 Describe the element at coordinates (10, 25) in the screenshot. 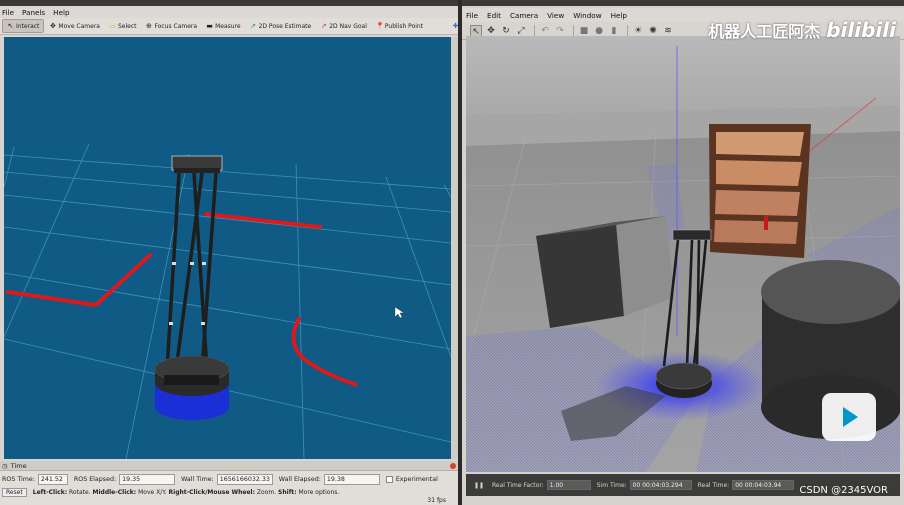

I see `pointer-icon: ↖` at that location.